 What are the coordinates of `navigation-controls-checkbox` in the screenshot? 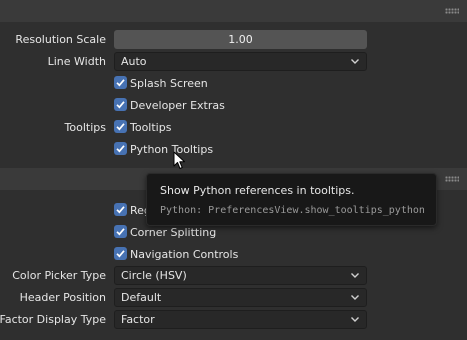 It's located at (120, 253).